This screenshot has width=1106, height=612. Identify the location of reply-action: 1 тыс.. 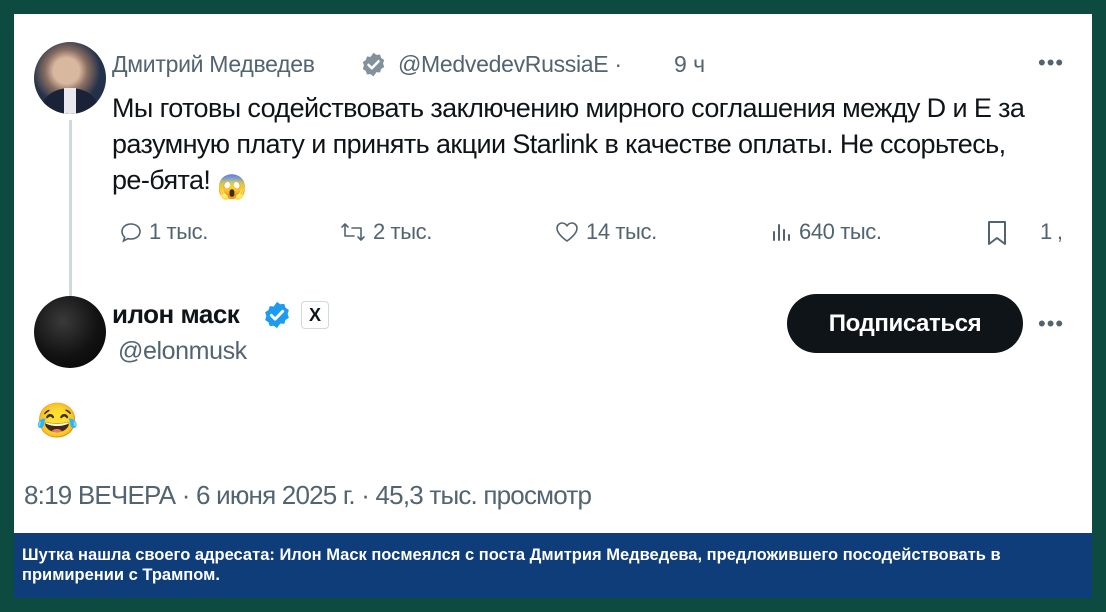
(163, 232).